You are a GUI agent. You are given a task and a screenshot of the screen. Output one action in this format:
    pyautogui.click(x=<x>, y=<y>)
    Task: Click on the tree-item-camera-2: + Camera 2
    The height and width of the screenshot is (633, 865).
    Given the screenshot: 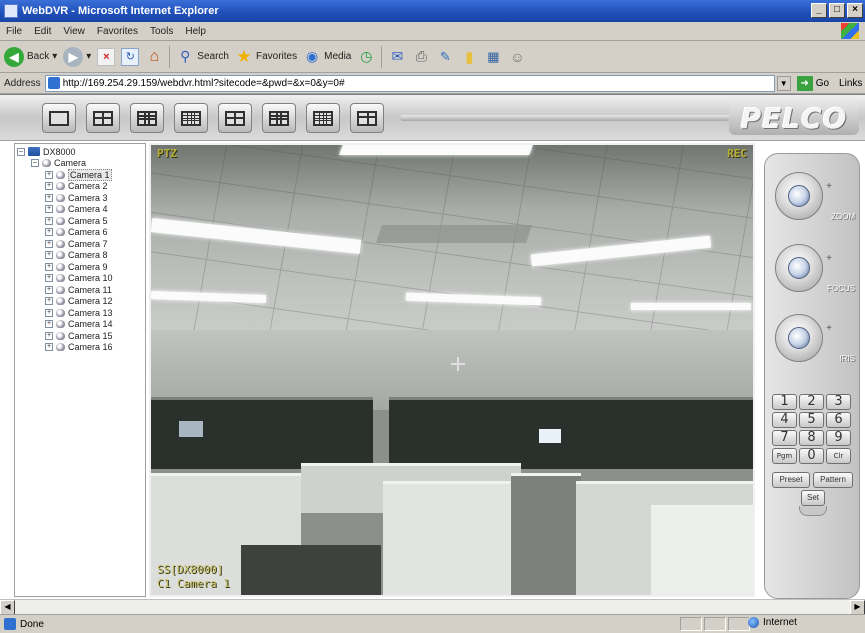 What is the action you would take?
    pyautogui.click(x=80, y=187)
    